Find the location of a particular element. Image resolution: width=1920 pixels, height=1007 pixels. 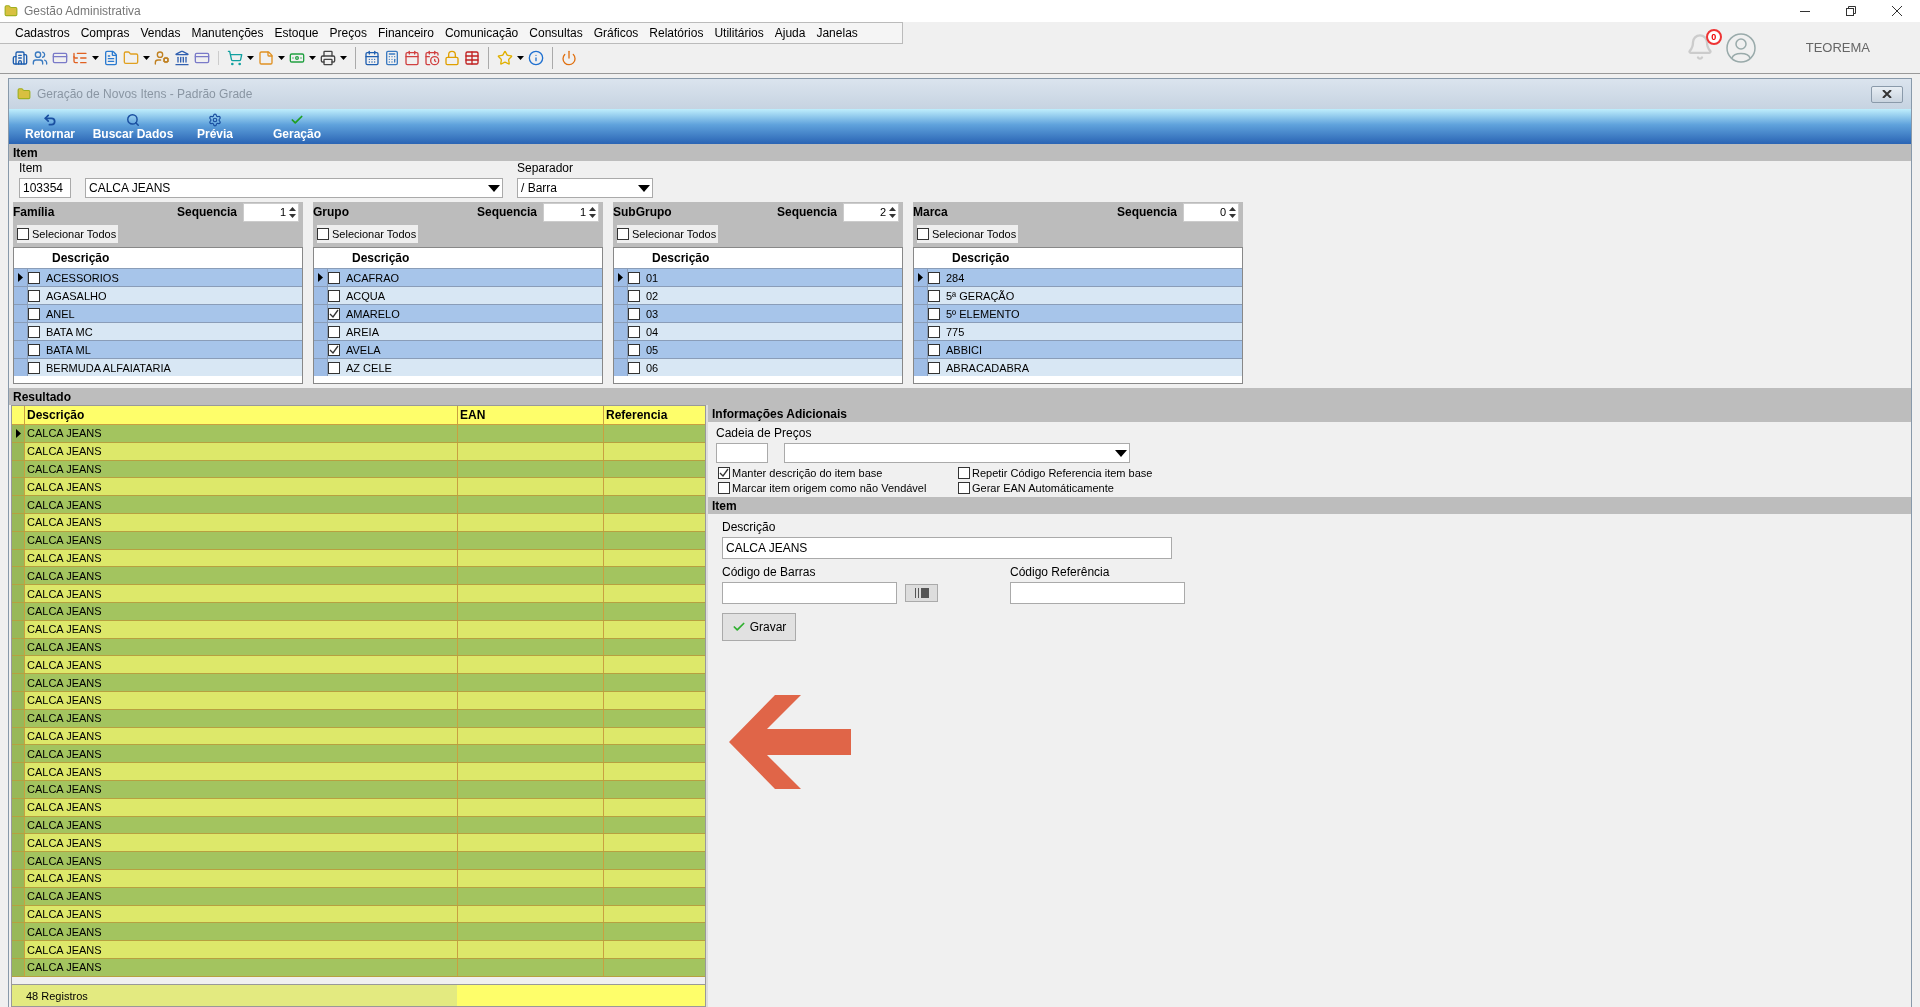

list-row: 284 is located at coordinates (1078, 277).